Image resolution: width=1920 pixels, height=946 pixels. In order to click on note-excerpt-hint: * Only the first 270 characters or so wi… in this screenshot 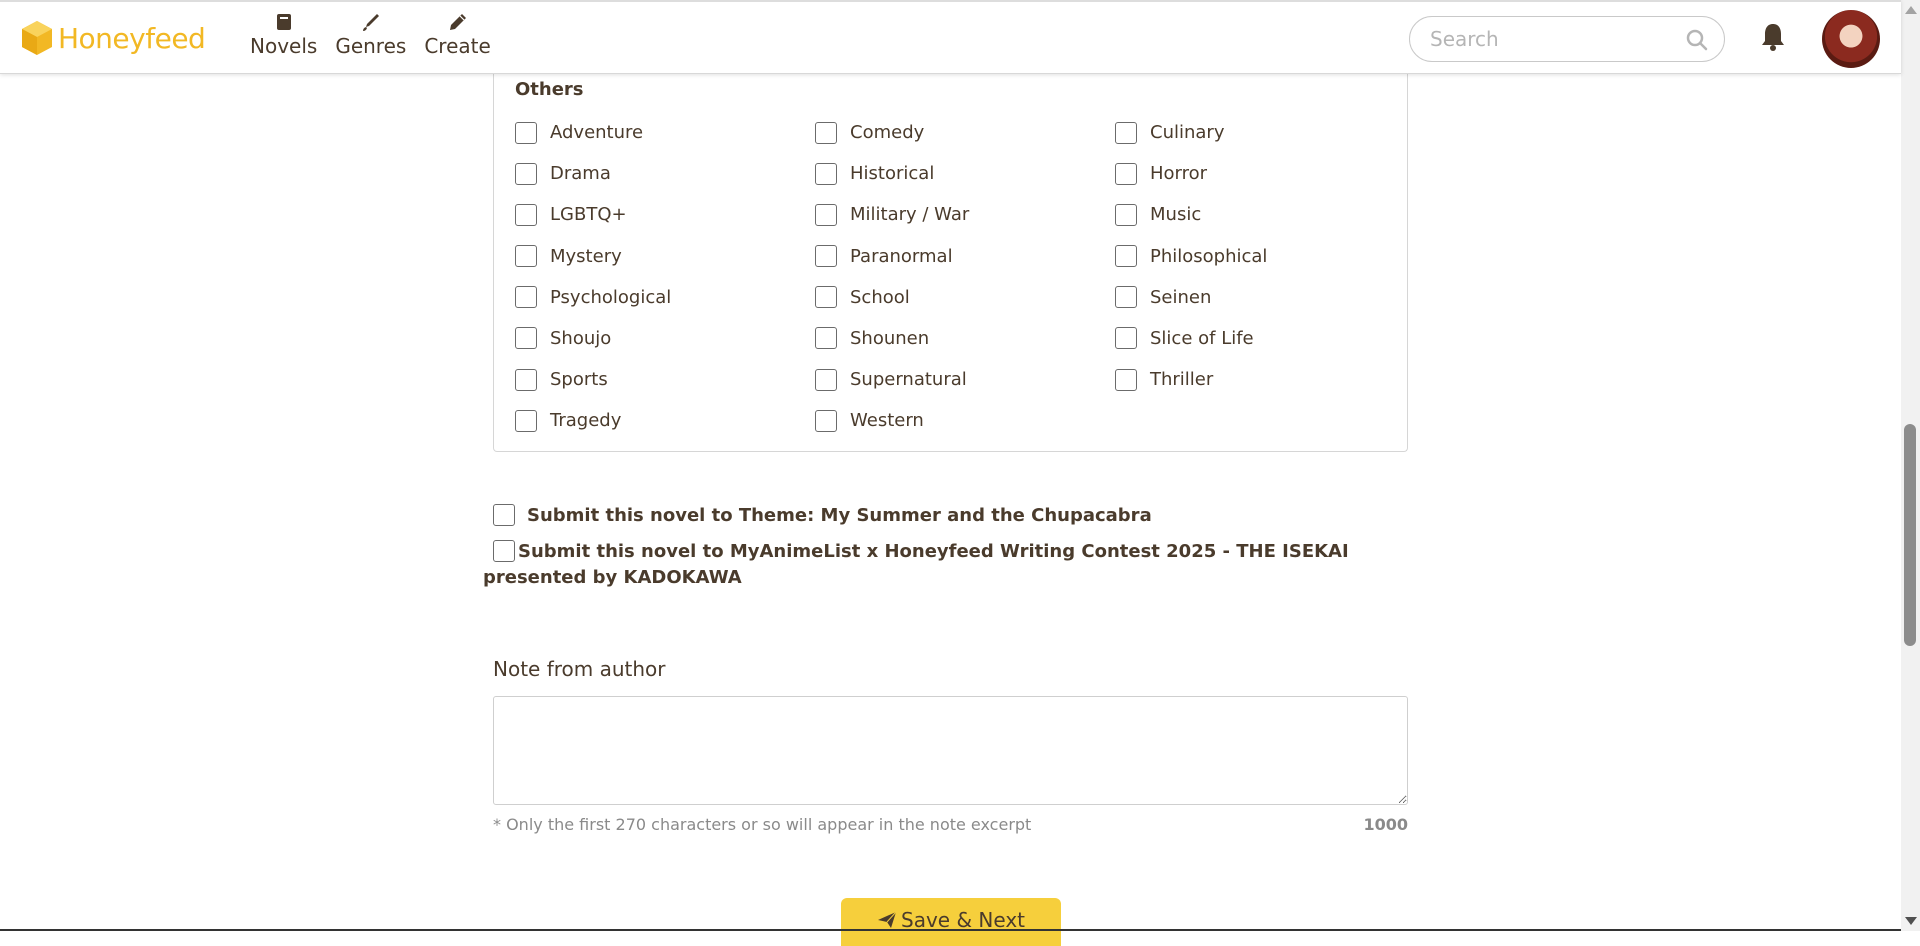, I will do `click(762, 824)`.